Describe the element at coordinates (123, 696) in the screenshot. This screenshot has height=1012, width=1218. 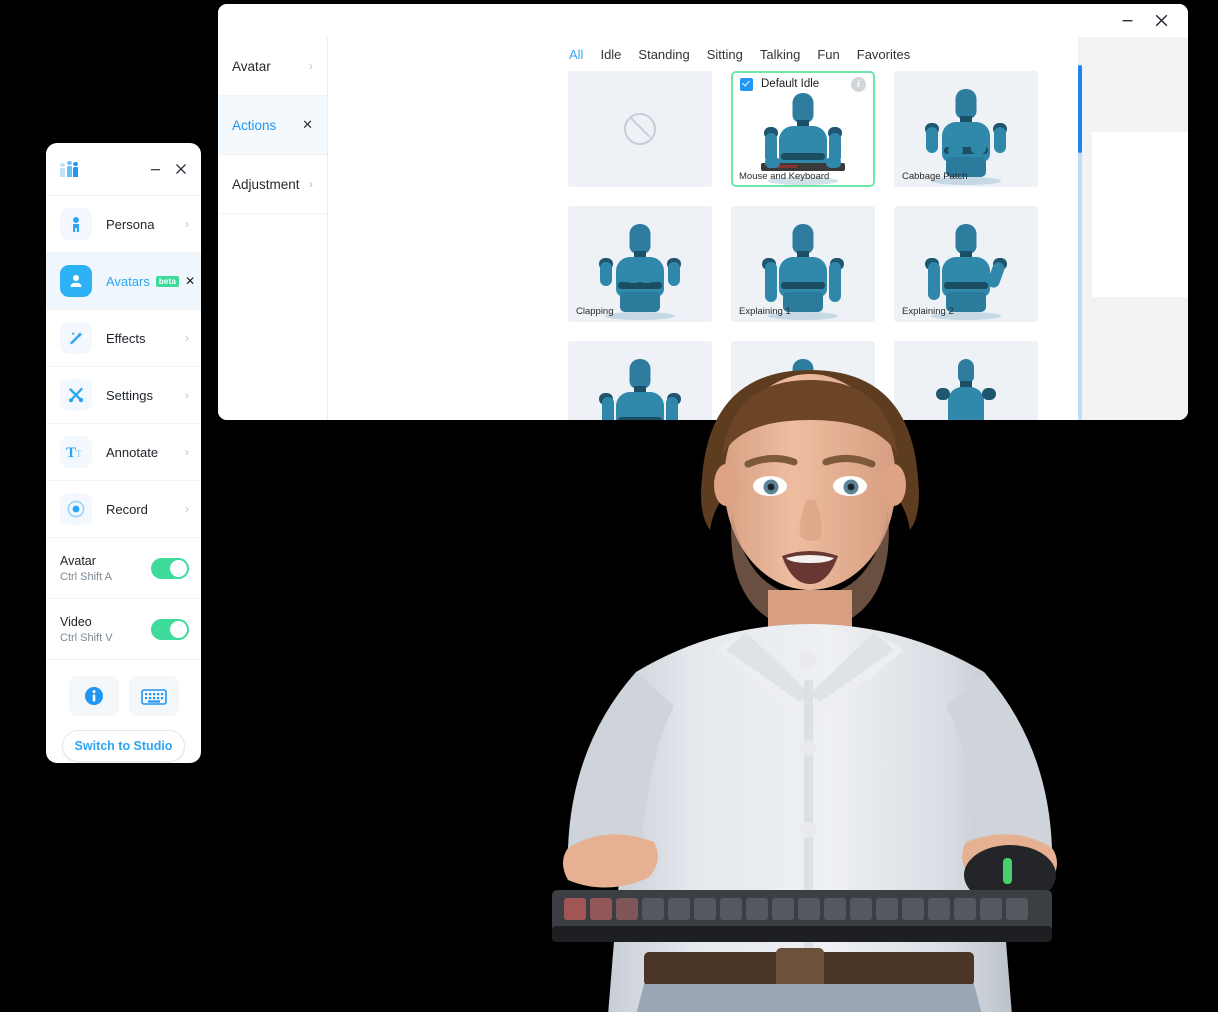
I see `footer-buttons` at that location.